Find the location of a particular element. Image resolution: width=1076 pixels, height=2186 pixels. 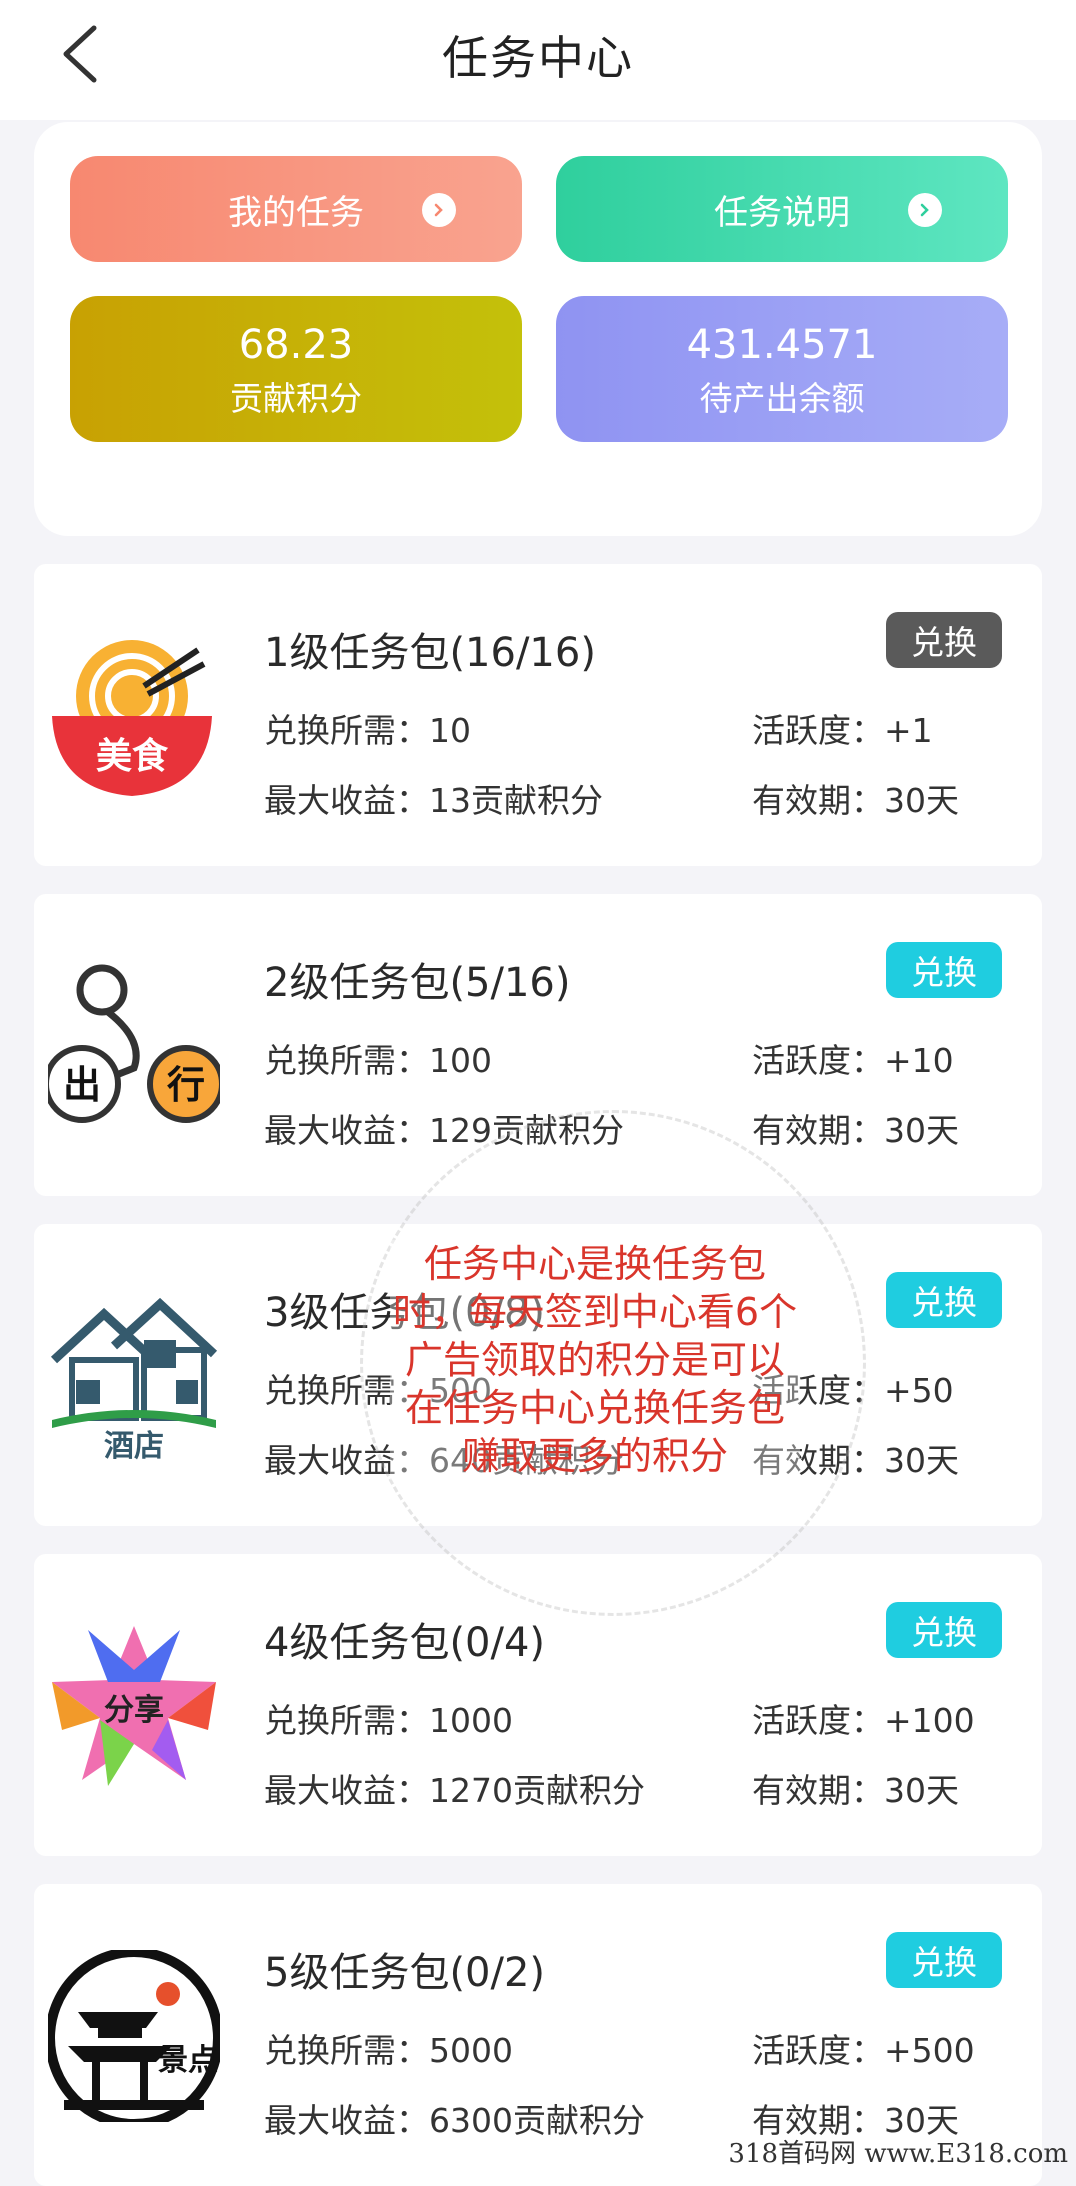

pending-balance-value: 431.4571 is located at coordinates (782, 345).